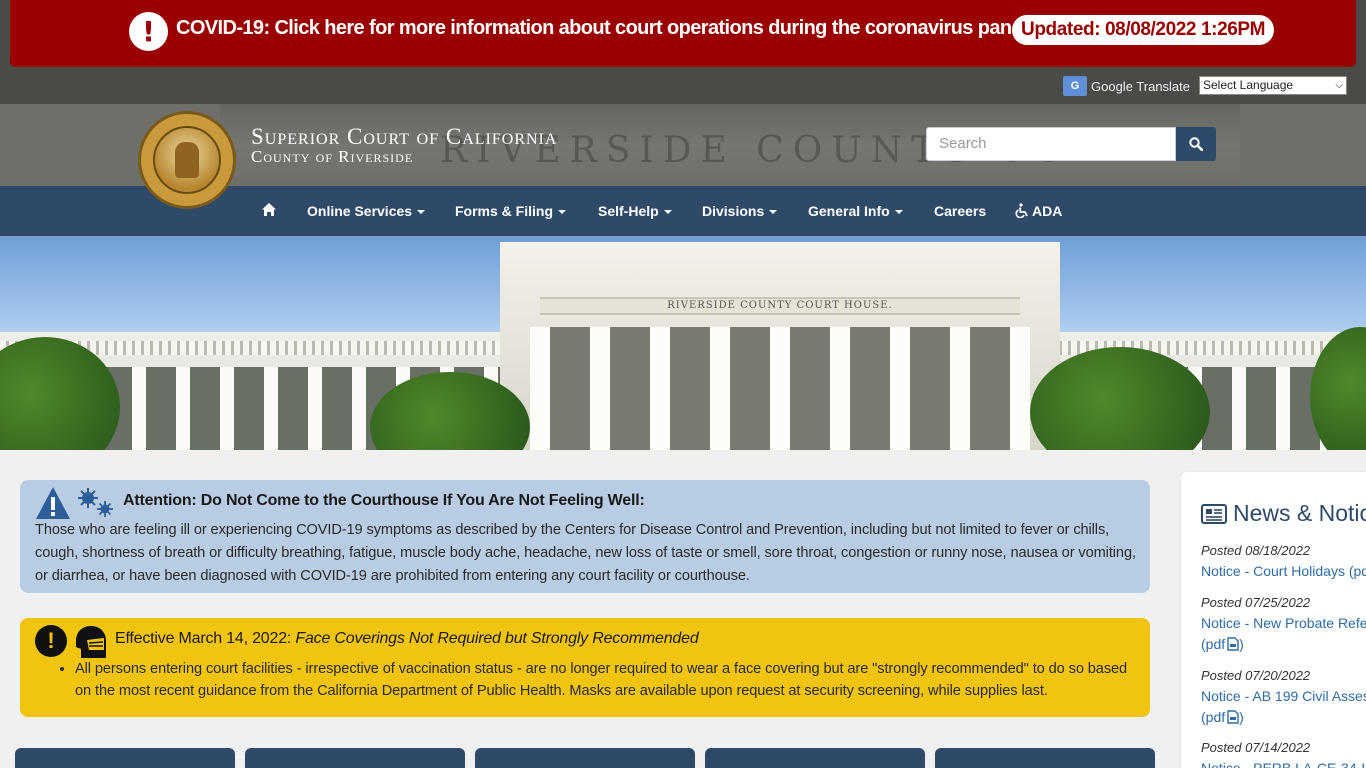 The width and height of the screenshot is (1366, 768). Describe the element at coordinates (1021, 211) in the screenshot. I see `wheelchair-icon` at that location.